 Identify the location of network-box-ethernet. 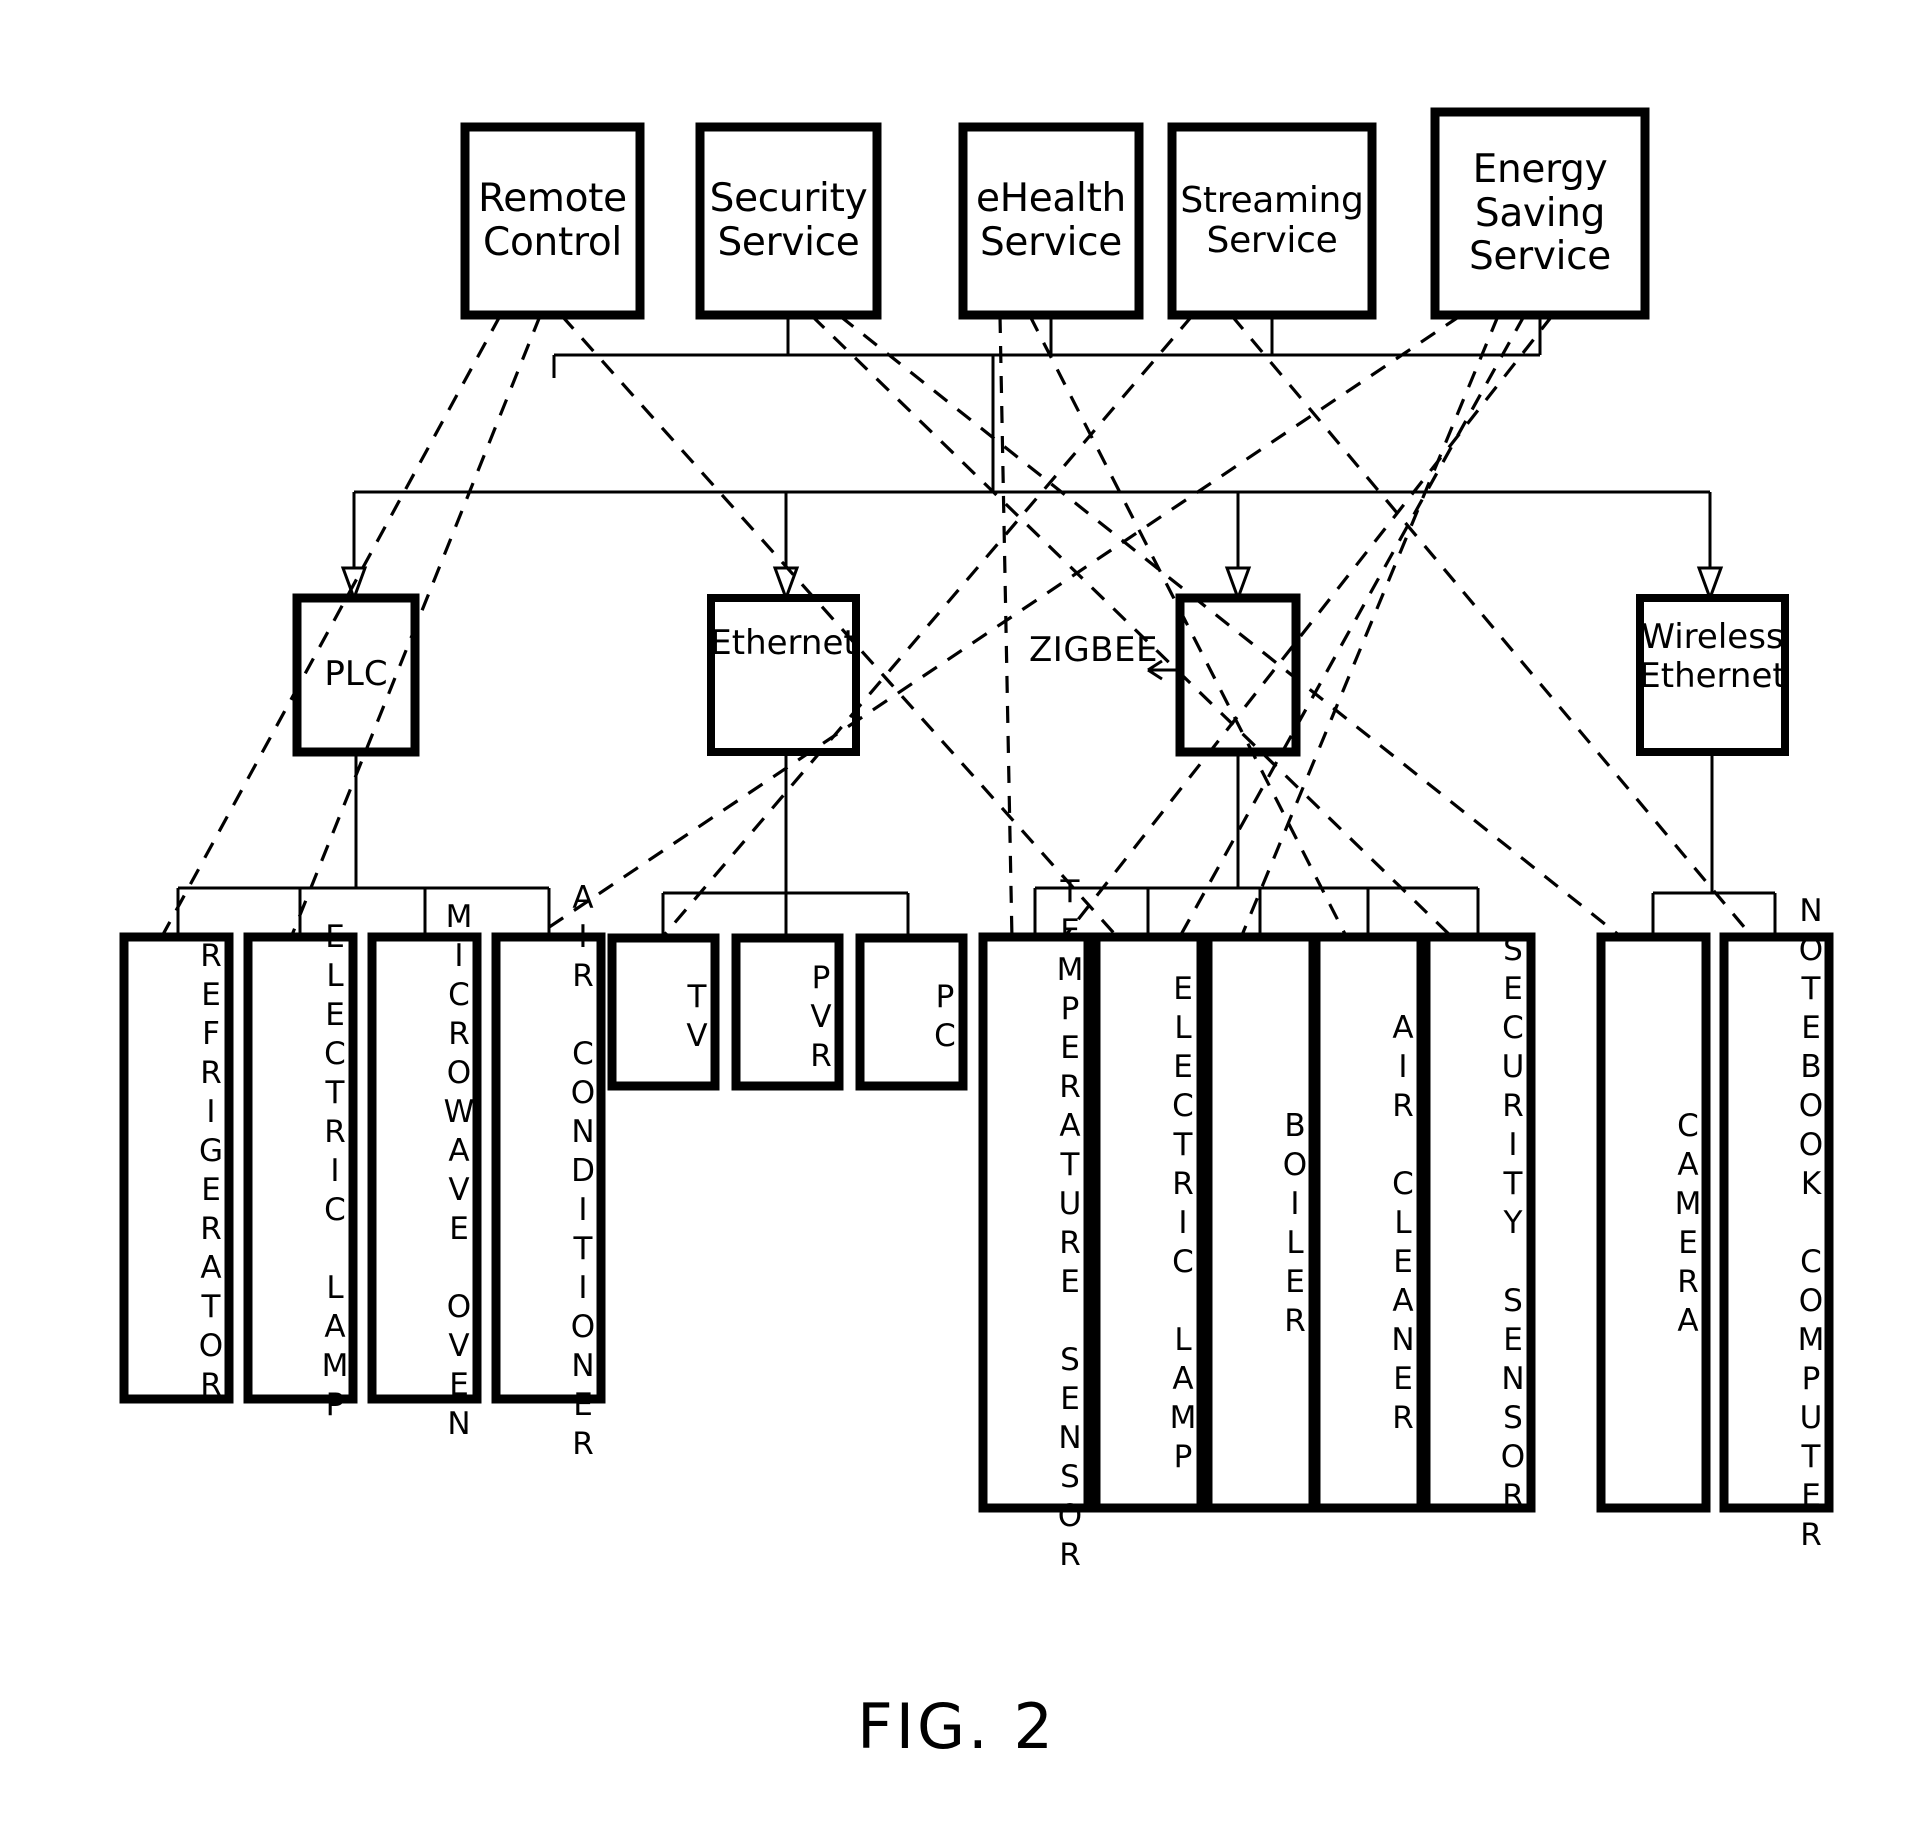
(783, 675).